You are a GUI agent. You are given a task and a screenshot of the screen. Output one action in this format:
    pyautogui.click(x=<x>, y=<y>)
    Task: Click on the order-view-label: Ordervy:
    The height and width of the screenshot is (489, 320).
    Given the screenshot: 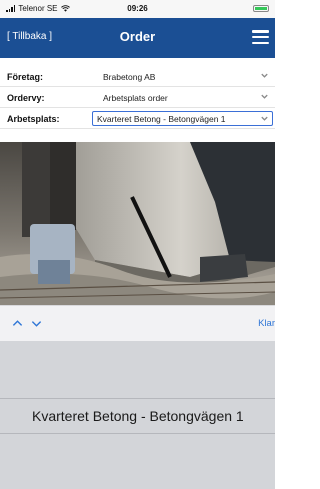 What is the action you would take?
    pyautogui.click(x=26, y=98)
    